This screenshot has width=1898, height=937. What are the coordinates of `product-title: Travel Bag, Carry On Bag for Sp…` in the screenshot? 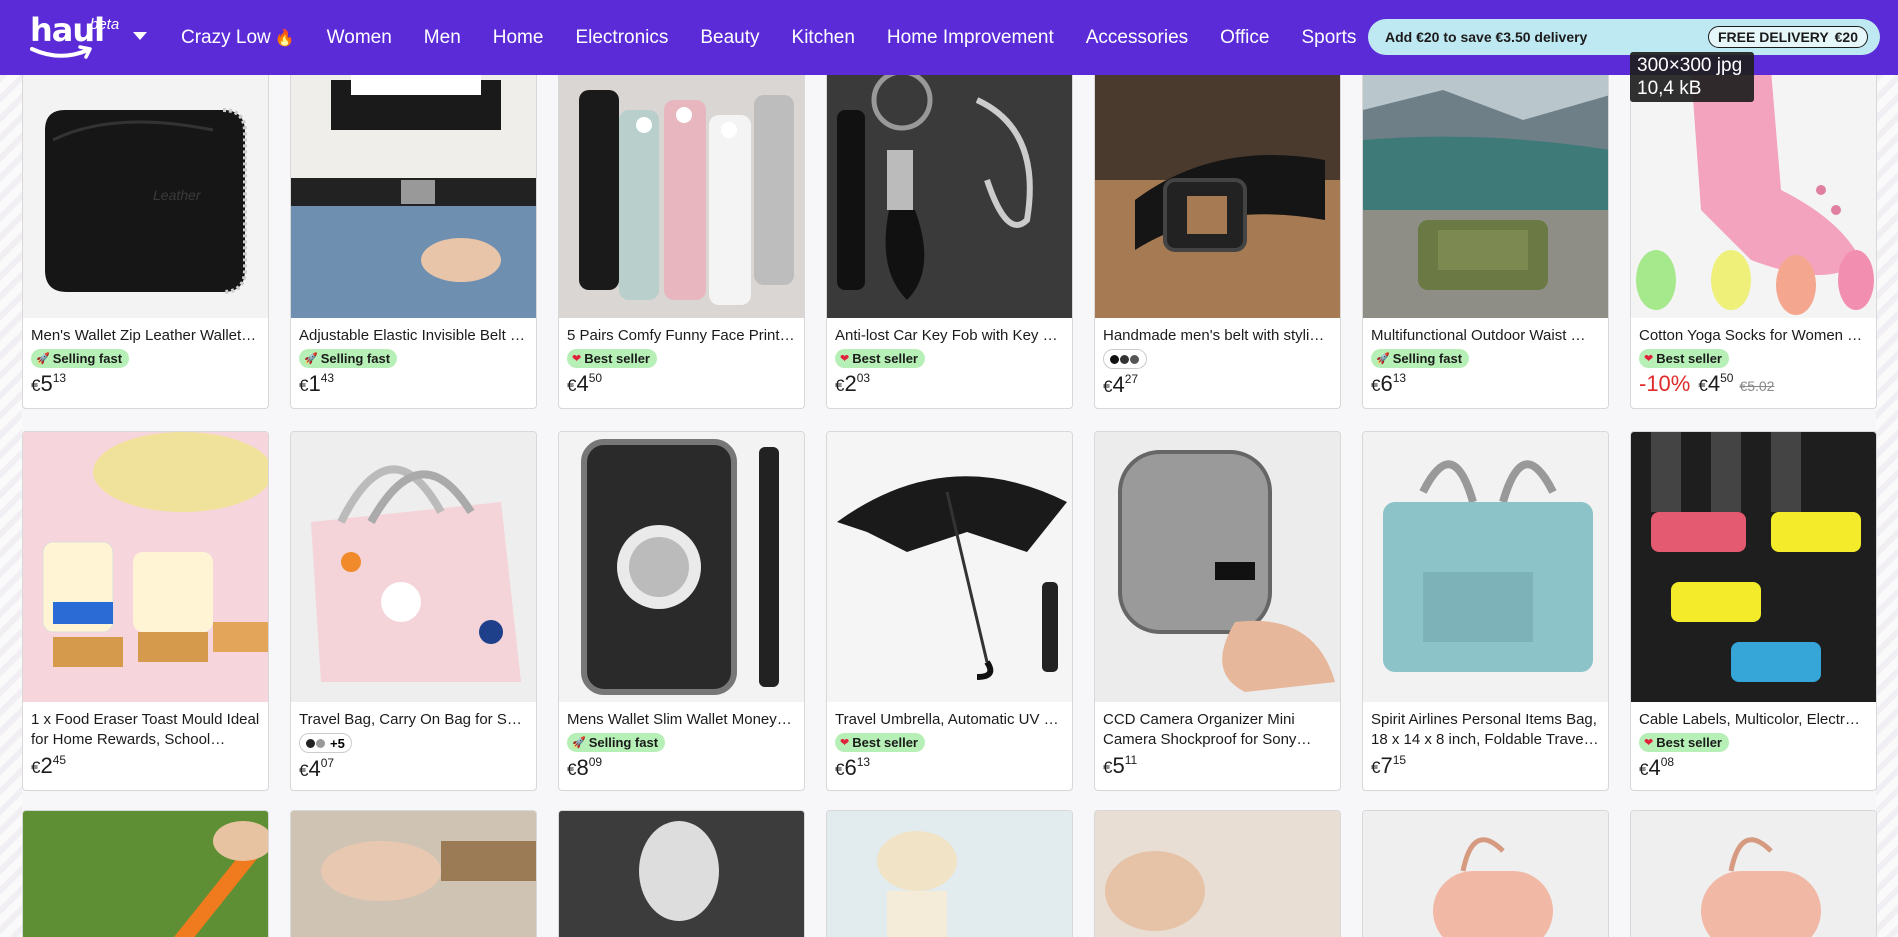 It's located at (413, 720).